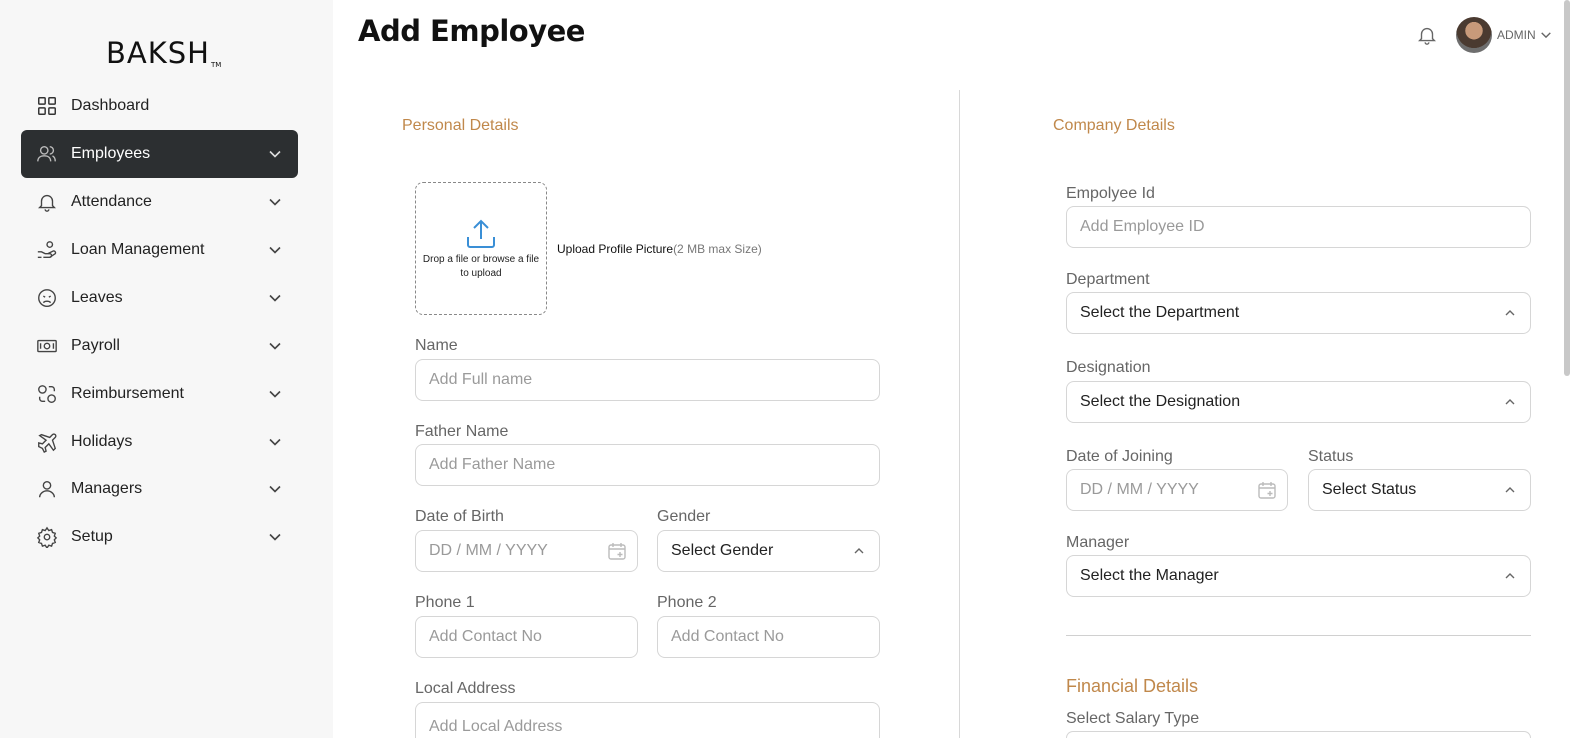 The height and width of the screenshot is (738, 1574). What do you see at coordinates (647, 720) in the screenshot?
I see `local-address-input: Add Local Address` at bounding box center [647, 720].